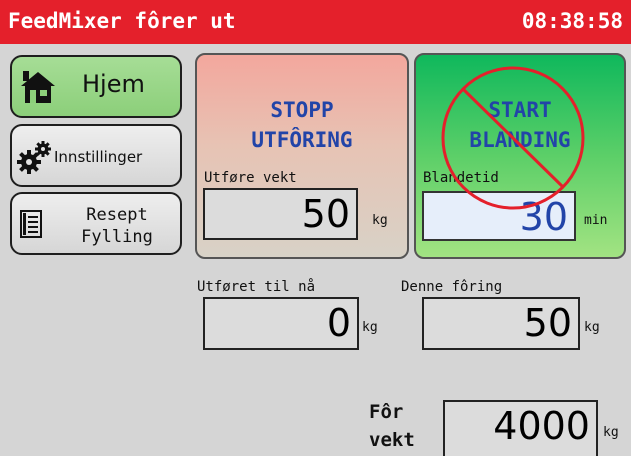 The width and height of the screenshot is (631, 456). What do you see at coordinates (501, 323) in the screenshot?
I see `this-feeding-field: 50` at bounding box center [501, 323].